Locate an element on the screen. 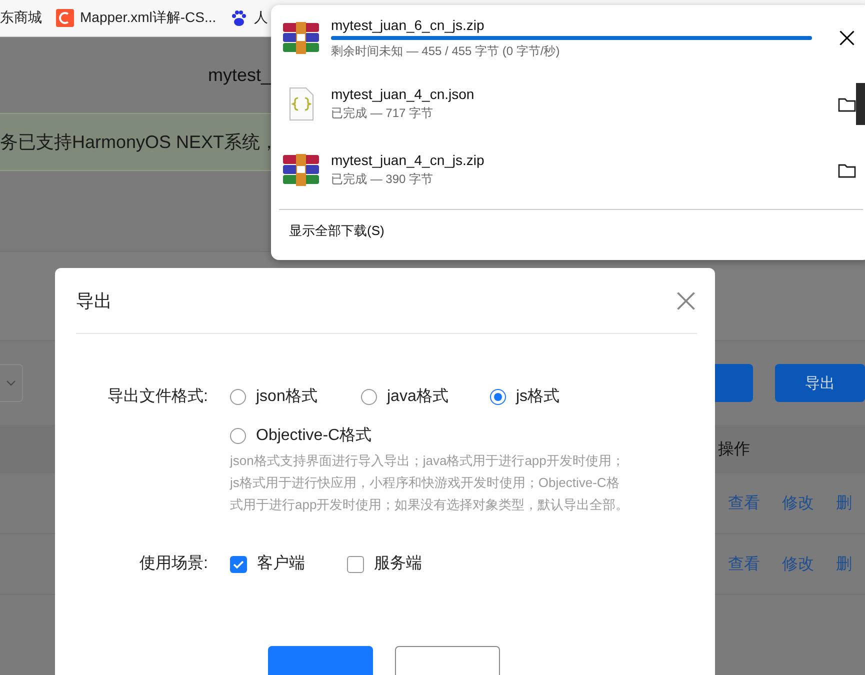 This screenshot has width=865, height=675. download-name: mytest_juan_4_cn.json is located at coordinates (582, 94).